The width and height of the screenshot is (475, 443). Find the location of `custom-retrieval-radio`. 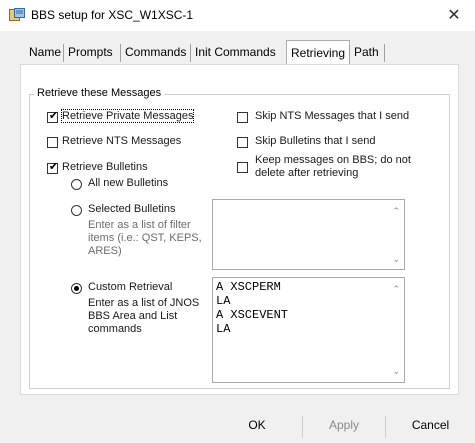

custom-retrieval-radio is located at coordinates (76, 288).